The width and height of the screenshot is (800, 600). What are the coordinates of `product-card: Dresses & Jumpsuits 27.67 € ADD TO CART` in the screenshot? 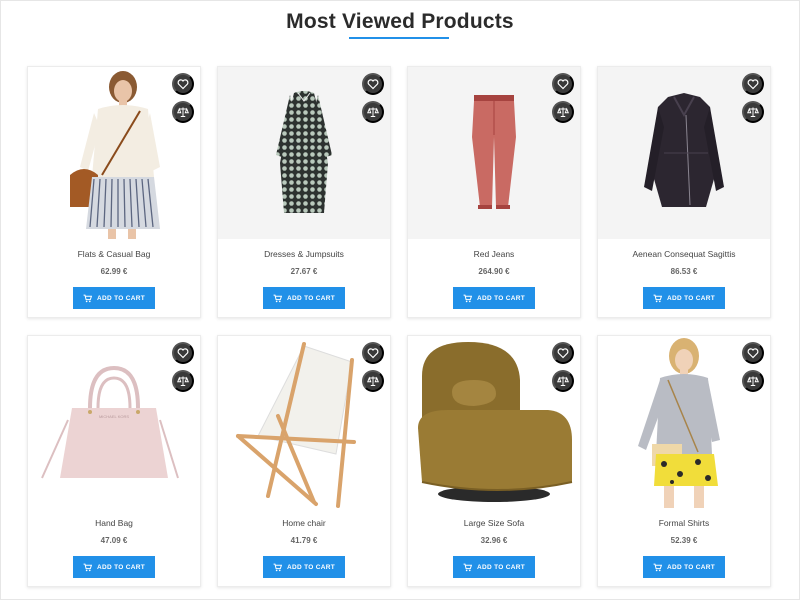 It's located at (304, 192).